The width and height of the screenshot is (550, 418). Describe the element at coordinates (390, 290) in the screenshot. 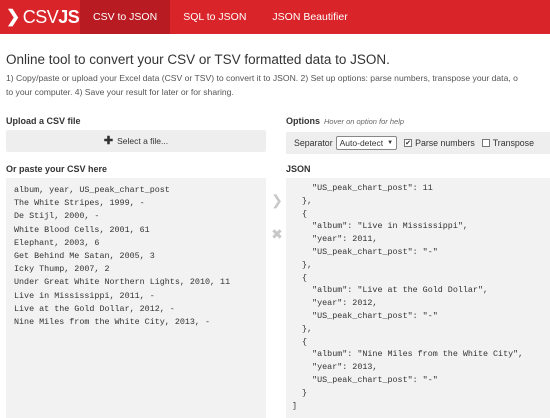

I see `json-line: "album": "Live at the Gold Dollar",` at that location.